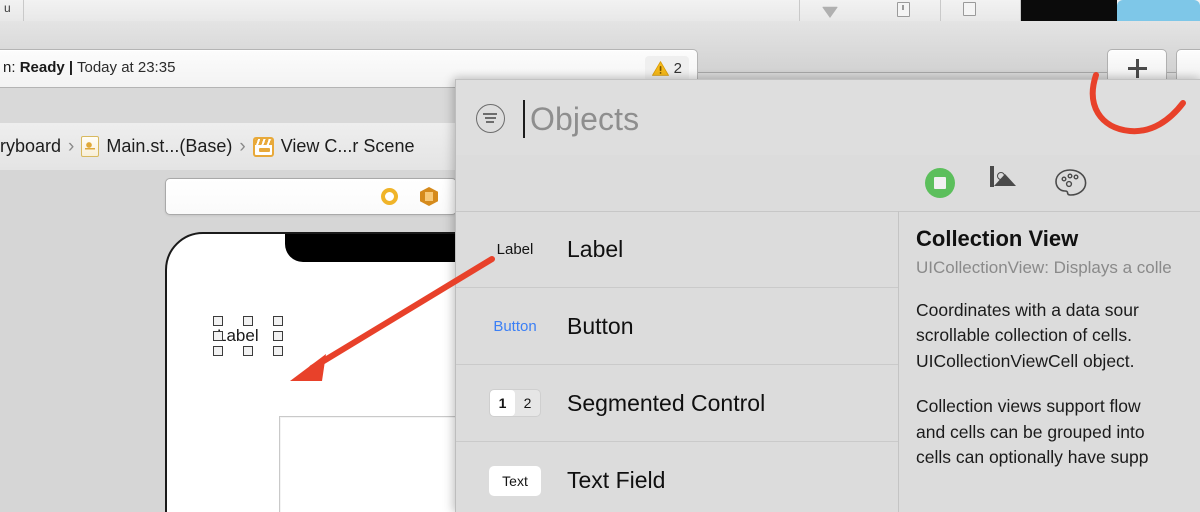  I want to click on media-image-icon, so click(992, 176).